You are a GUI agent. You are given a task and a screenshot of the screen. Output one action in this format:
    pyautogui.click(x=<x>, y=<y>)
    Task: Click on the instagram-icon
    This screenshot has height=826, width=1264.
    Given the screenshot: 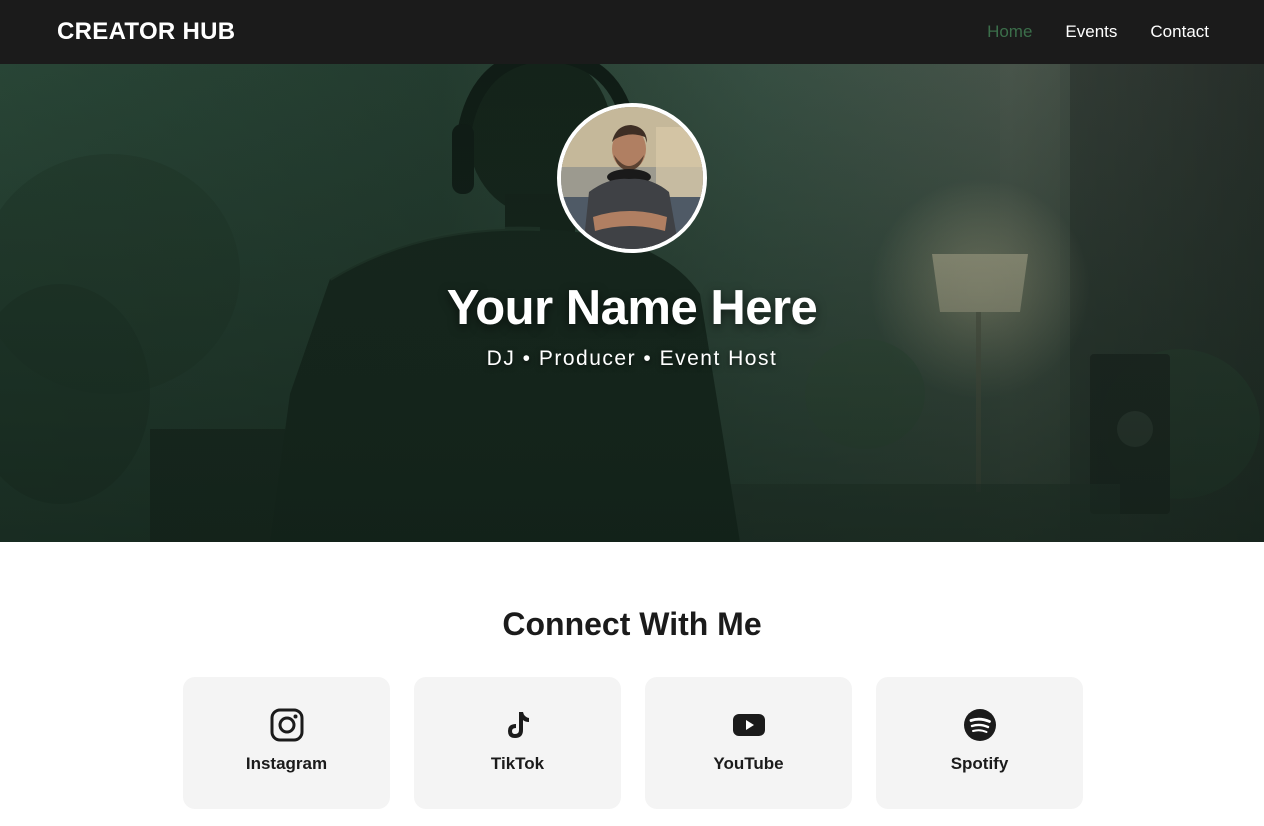 What is the action you would take?
    pyautogui.click(x=287, y=725)
    